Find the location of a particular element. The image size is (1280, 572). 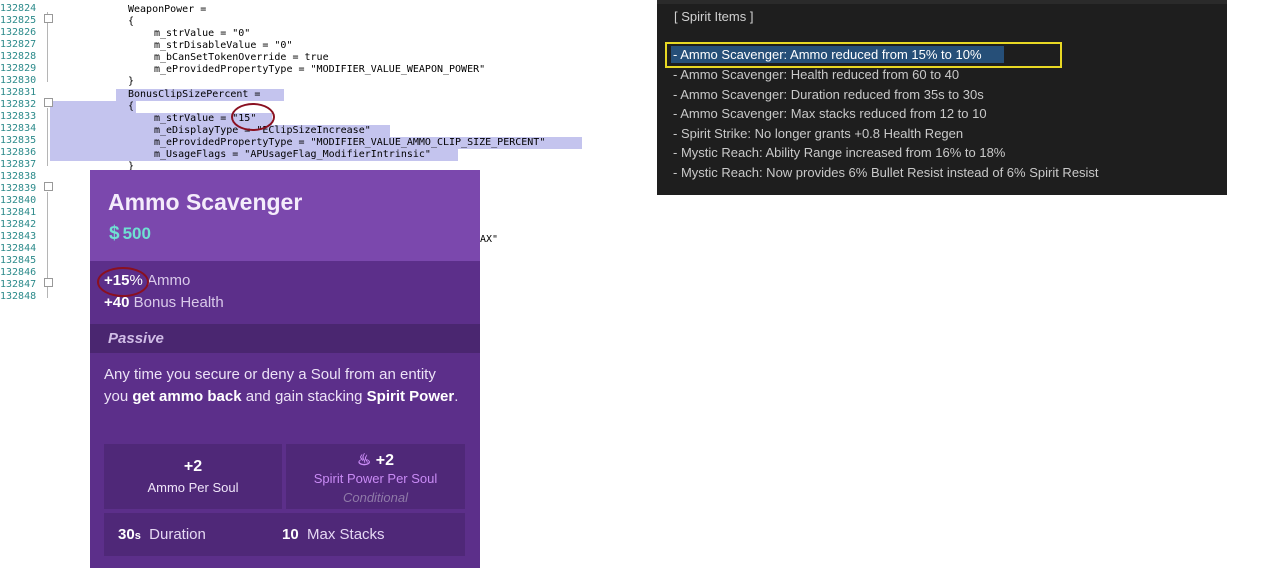

soul-icon: $ is located at coordinates (114, 233).